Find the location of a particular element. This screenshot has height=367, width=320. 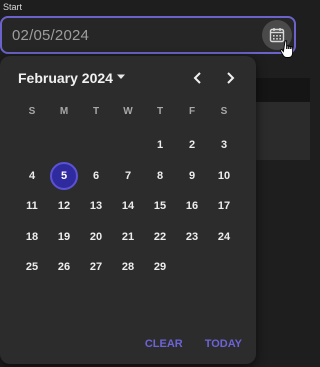

field-label: Start is located at coordinates (13, 7).